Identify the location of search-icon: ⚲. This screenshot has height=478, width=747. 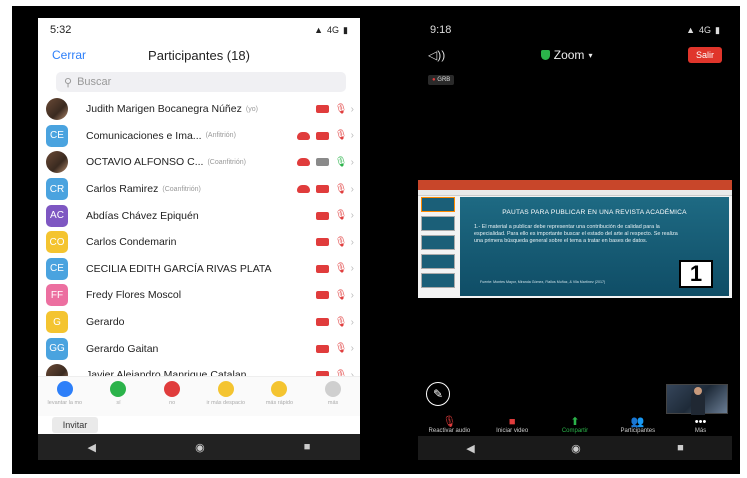
(68, 82).